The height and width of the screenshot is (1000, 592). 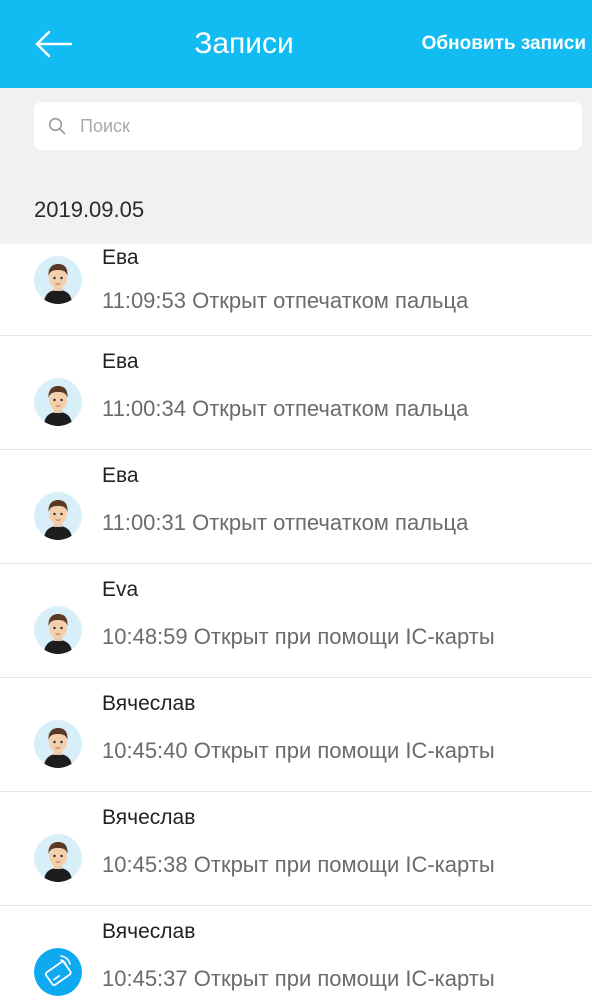 I want to click on record-row: Ева 11:09:53 Открыт отпечатком пальца, so click(x=296, y=290).